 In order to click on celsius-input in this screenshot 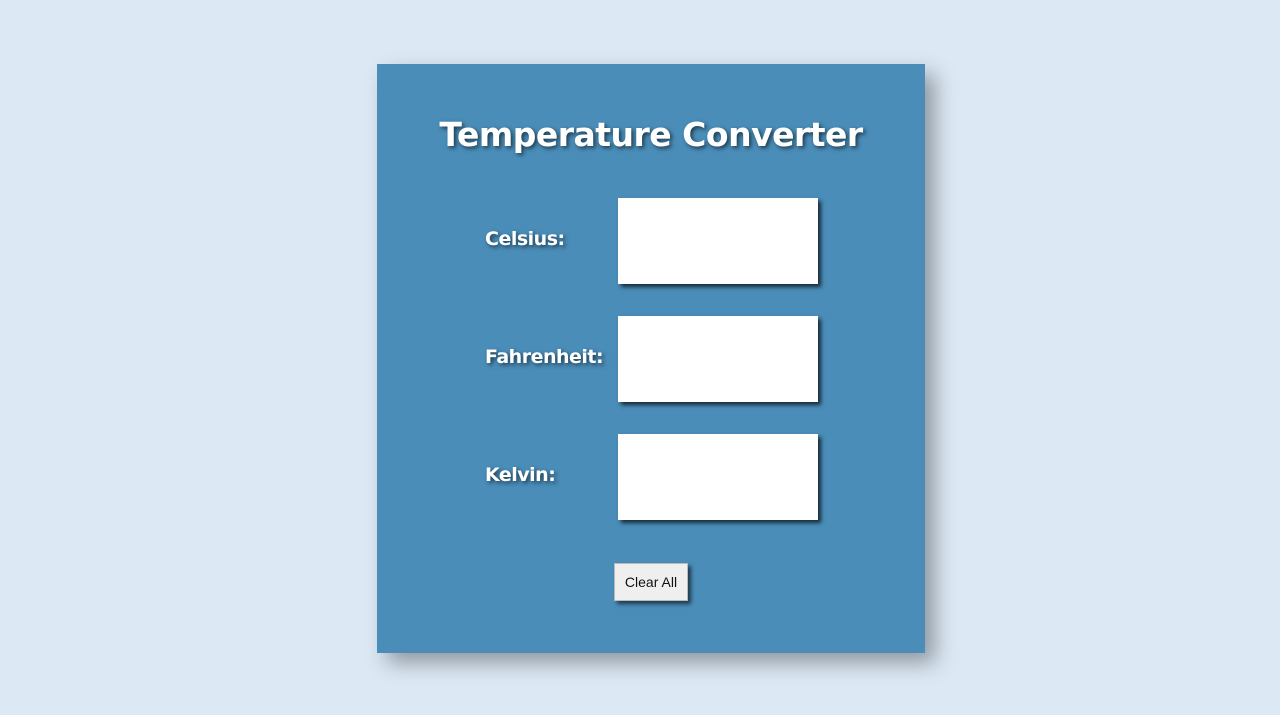, I will do `click(718, 241)`.